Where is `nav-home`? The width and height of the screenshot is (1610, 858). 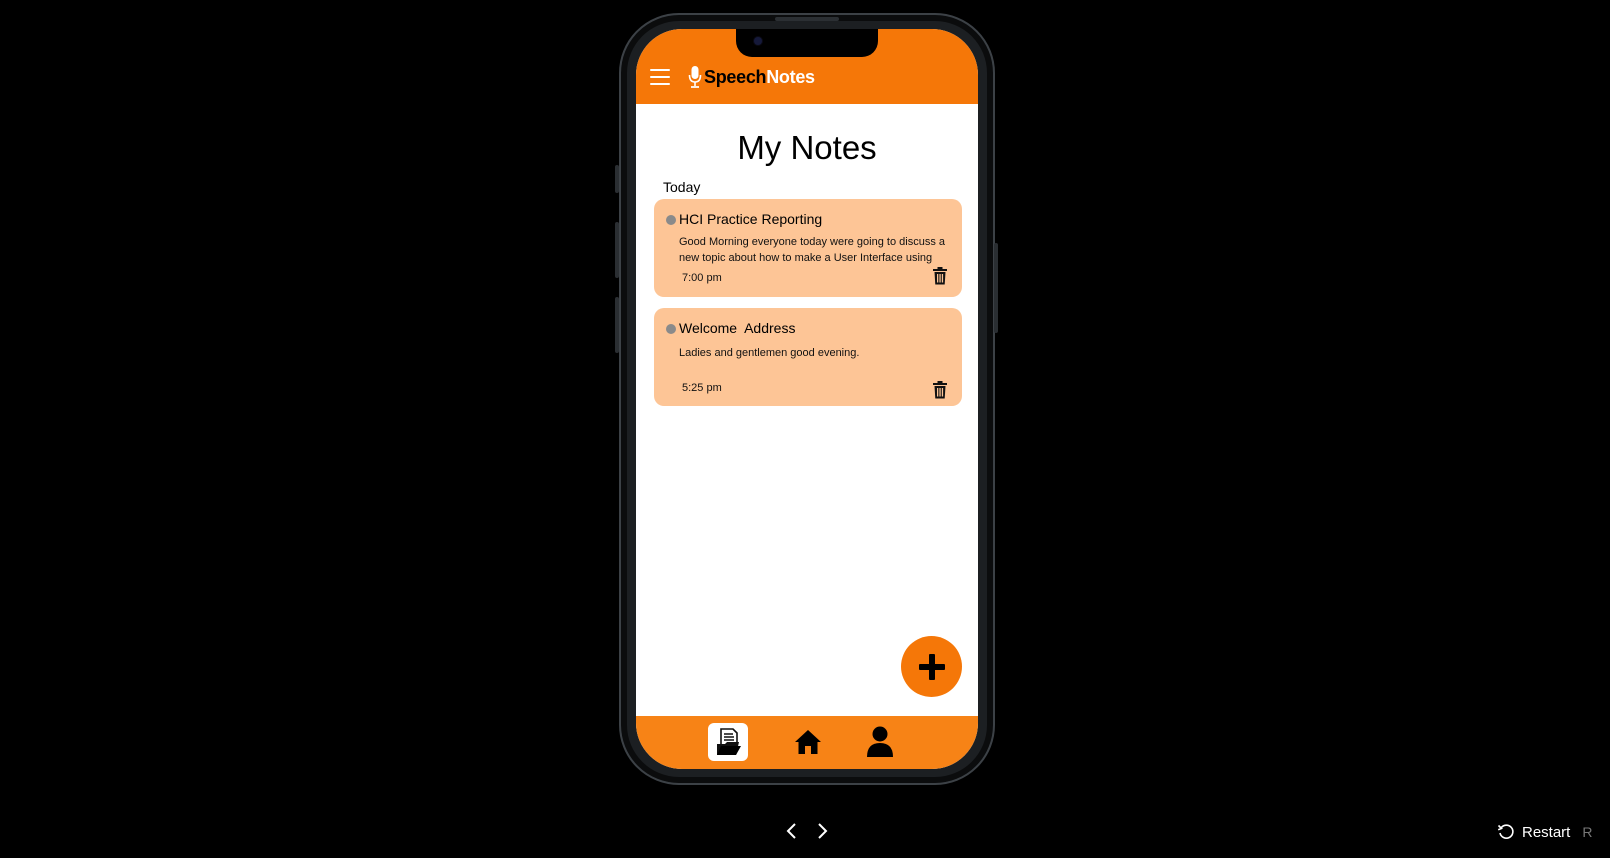
nav-home is located at coordinates (808, 742).